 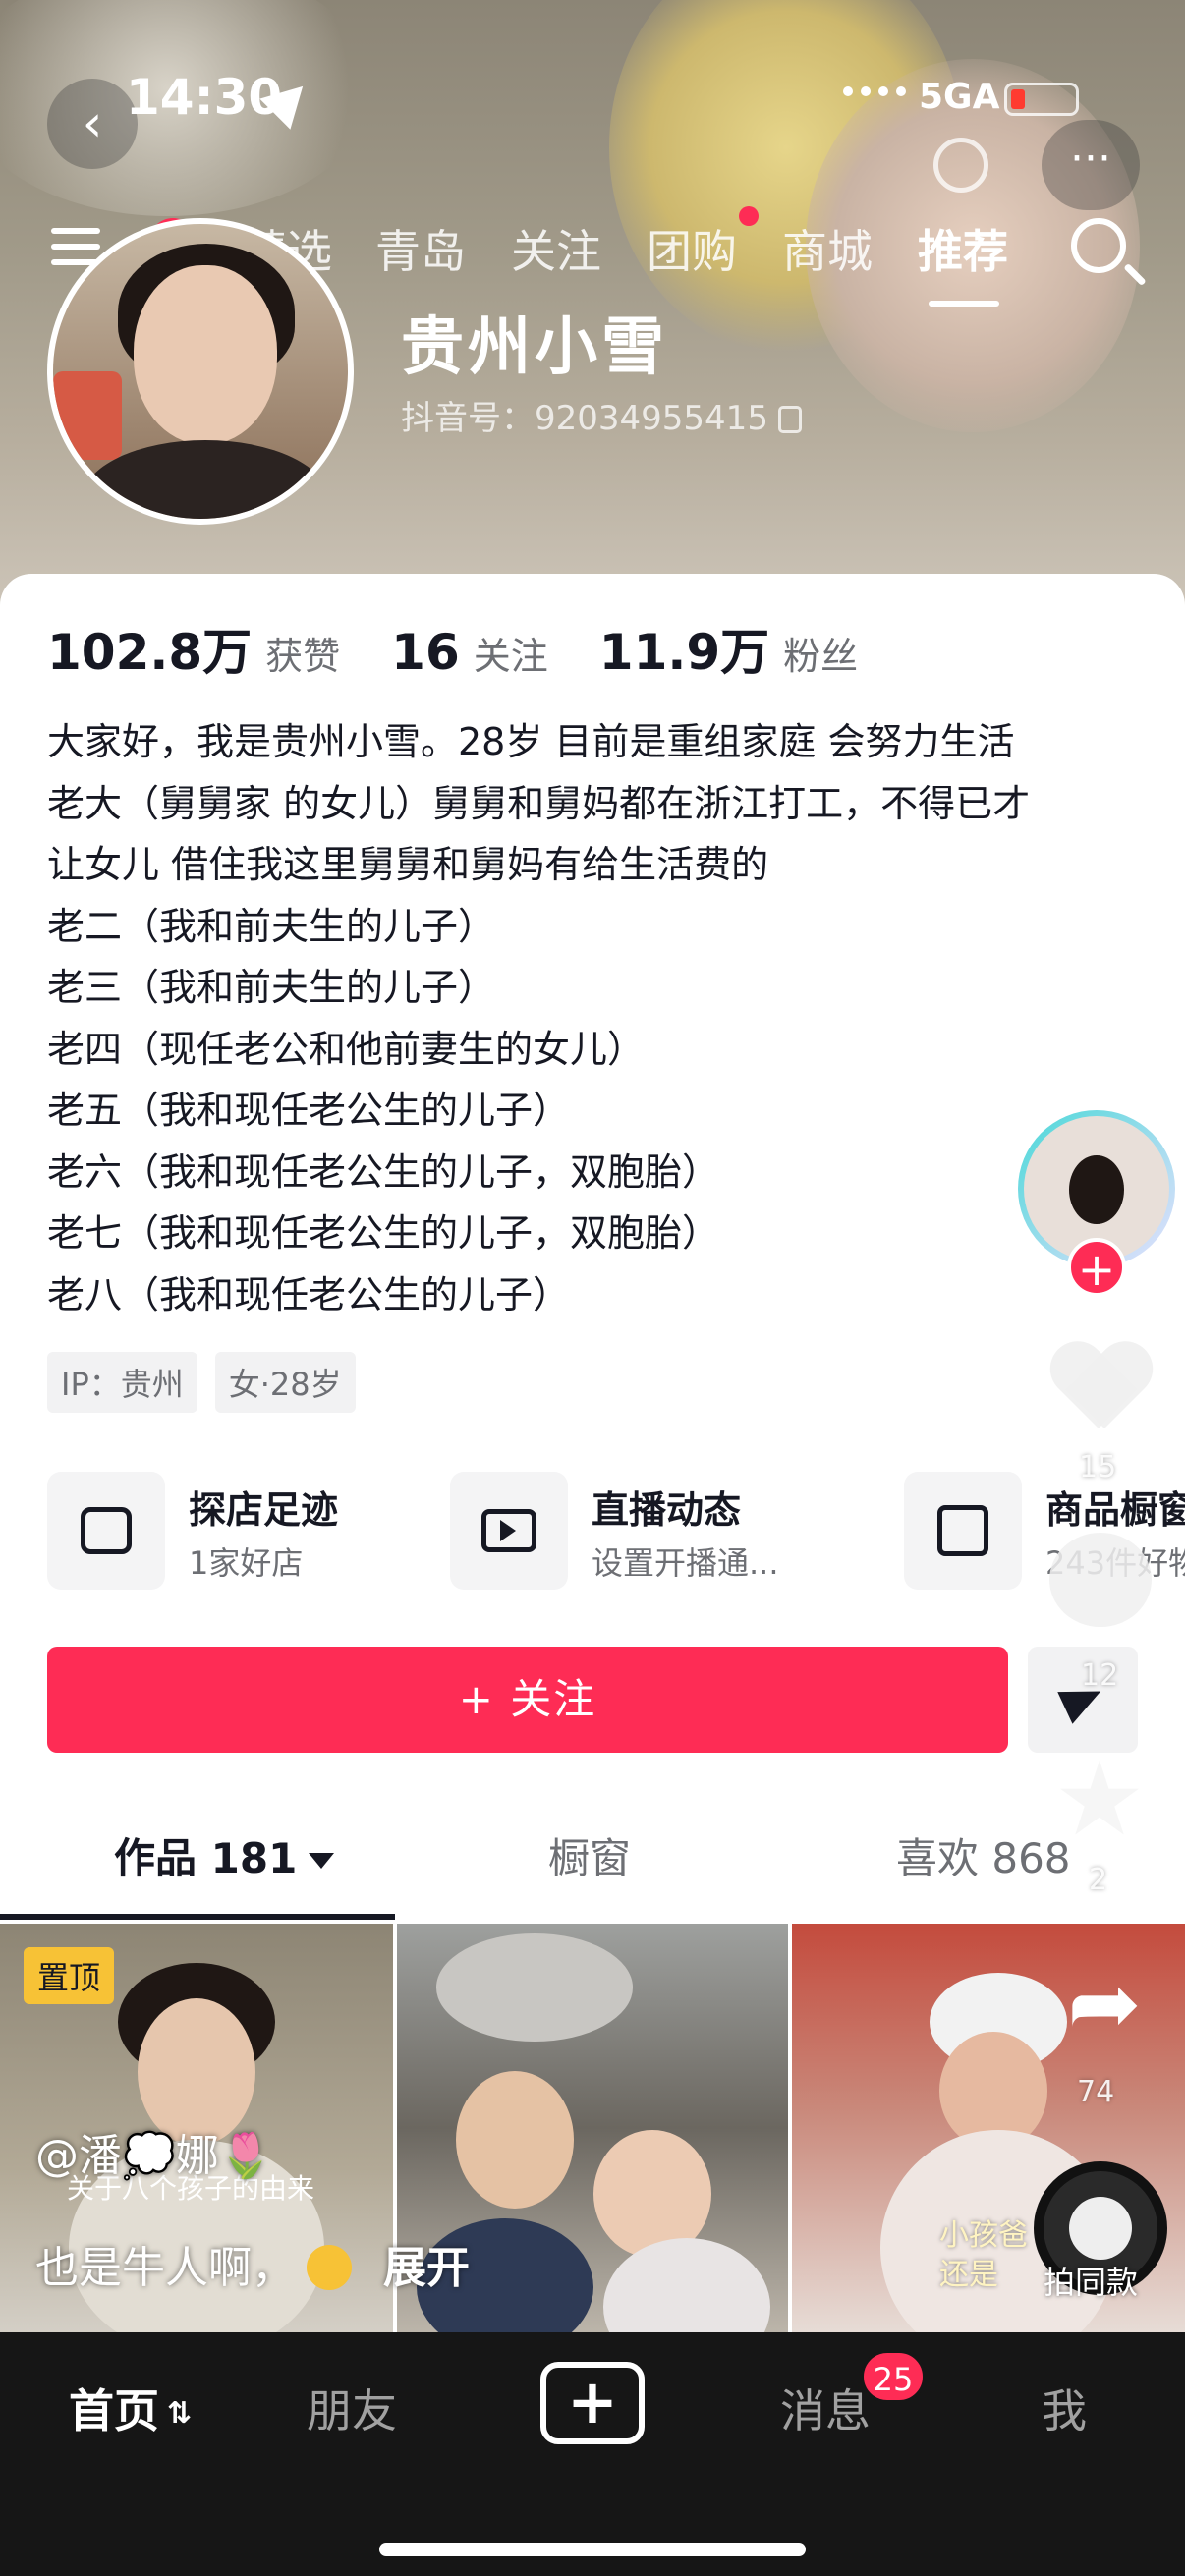 I want to click on shop-icon, so click(x=107, y=1530).